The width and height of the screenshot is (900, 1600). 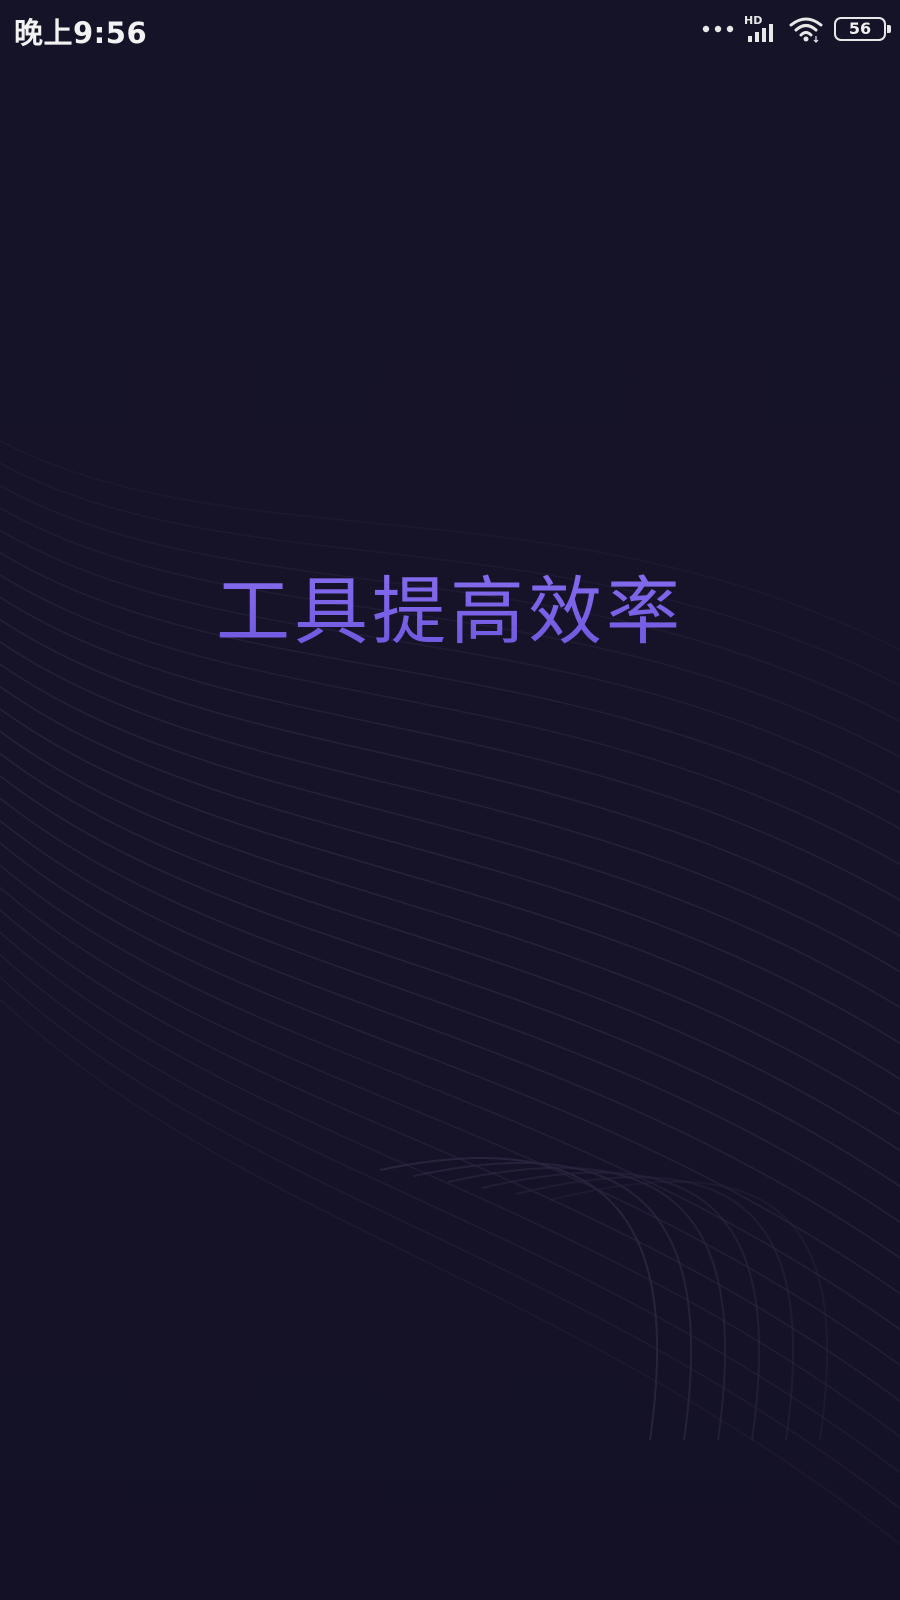 What do you see at coordinates (761, 29) in the screenshot?
I see `signal-icon: HD` at bounding box center [761, 29].